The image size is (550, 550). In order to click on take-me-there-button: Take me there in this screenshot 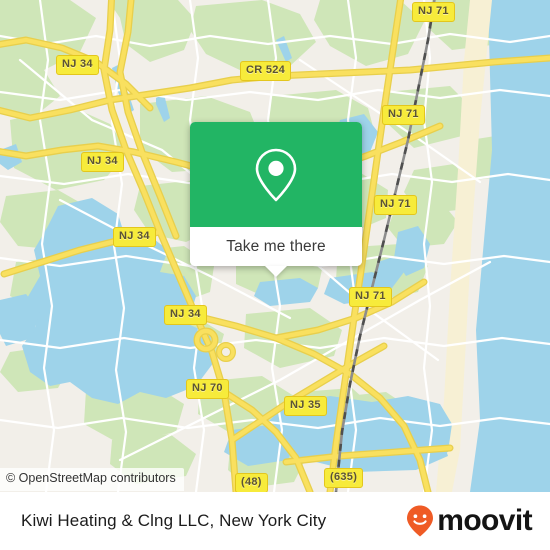, I will do `click(276, 246)`.